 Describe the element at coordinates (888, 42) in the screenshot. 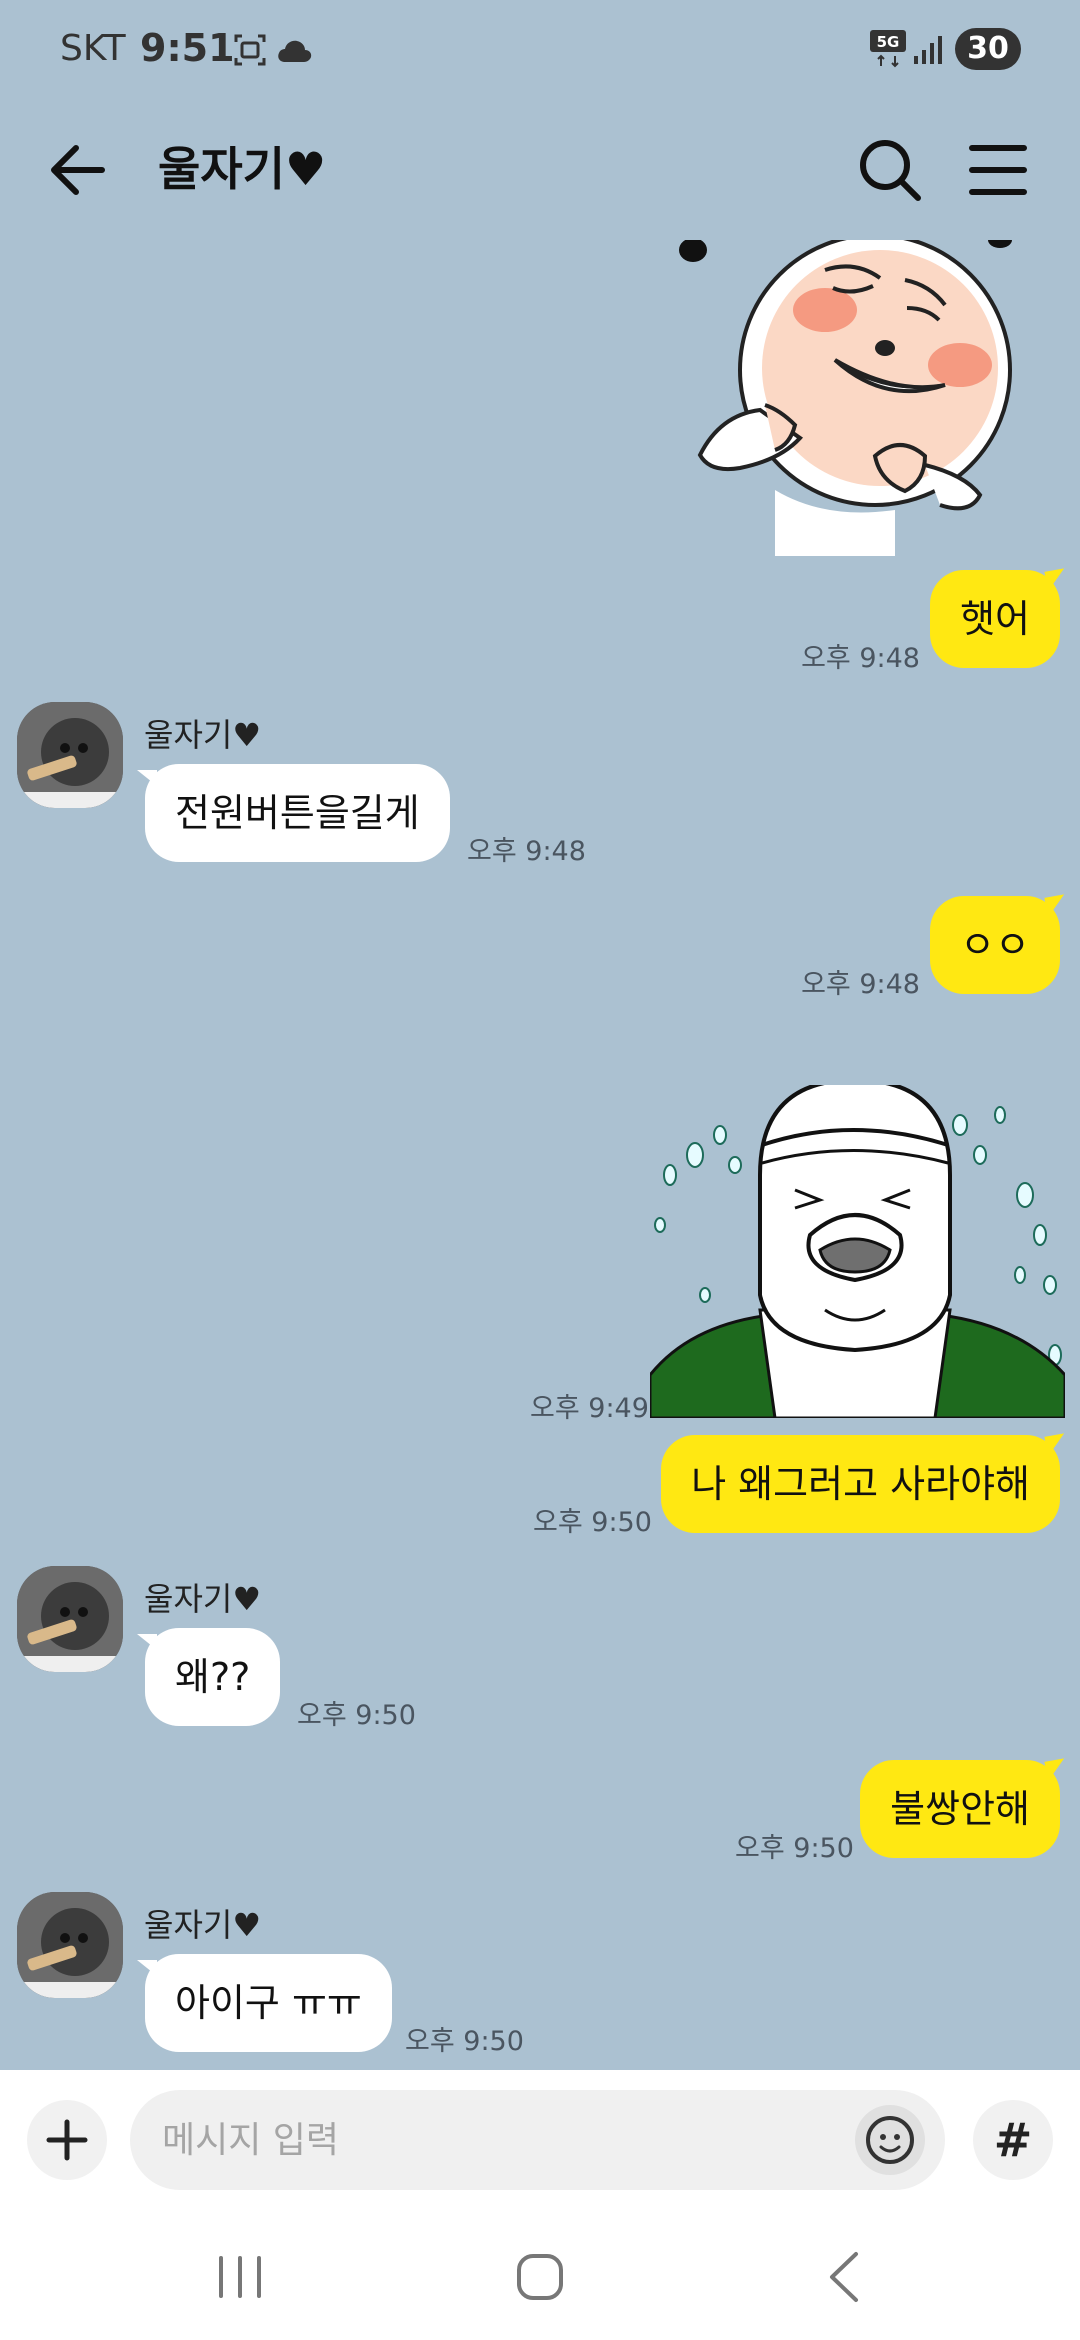

I see `network-badge: 5G` at that location.